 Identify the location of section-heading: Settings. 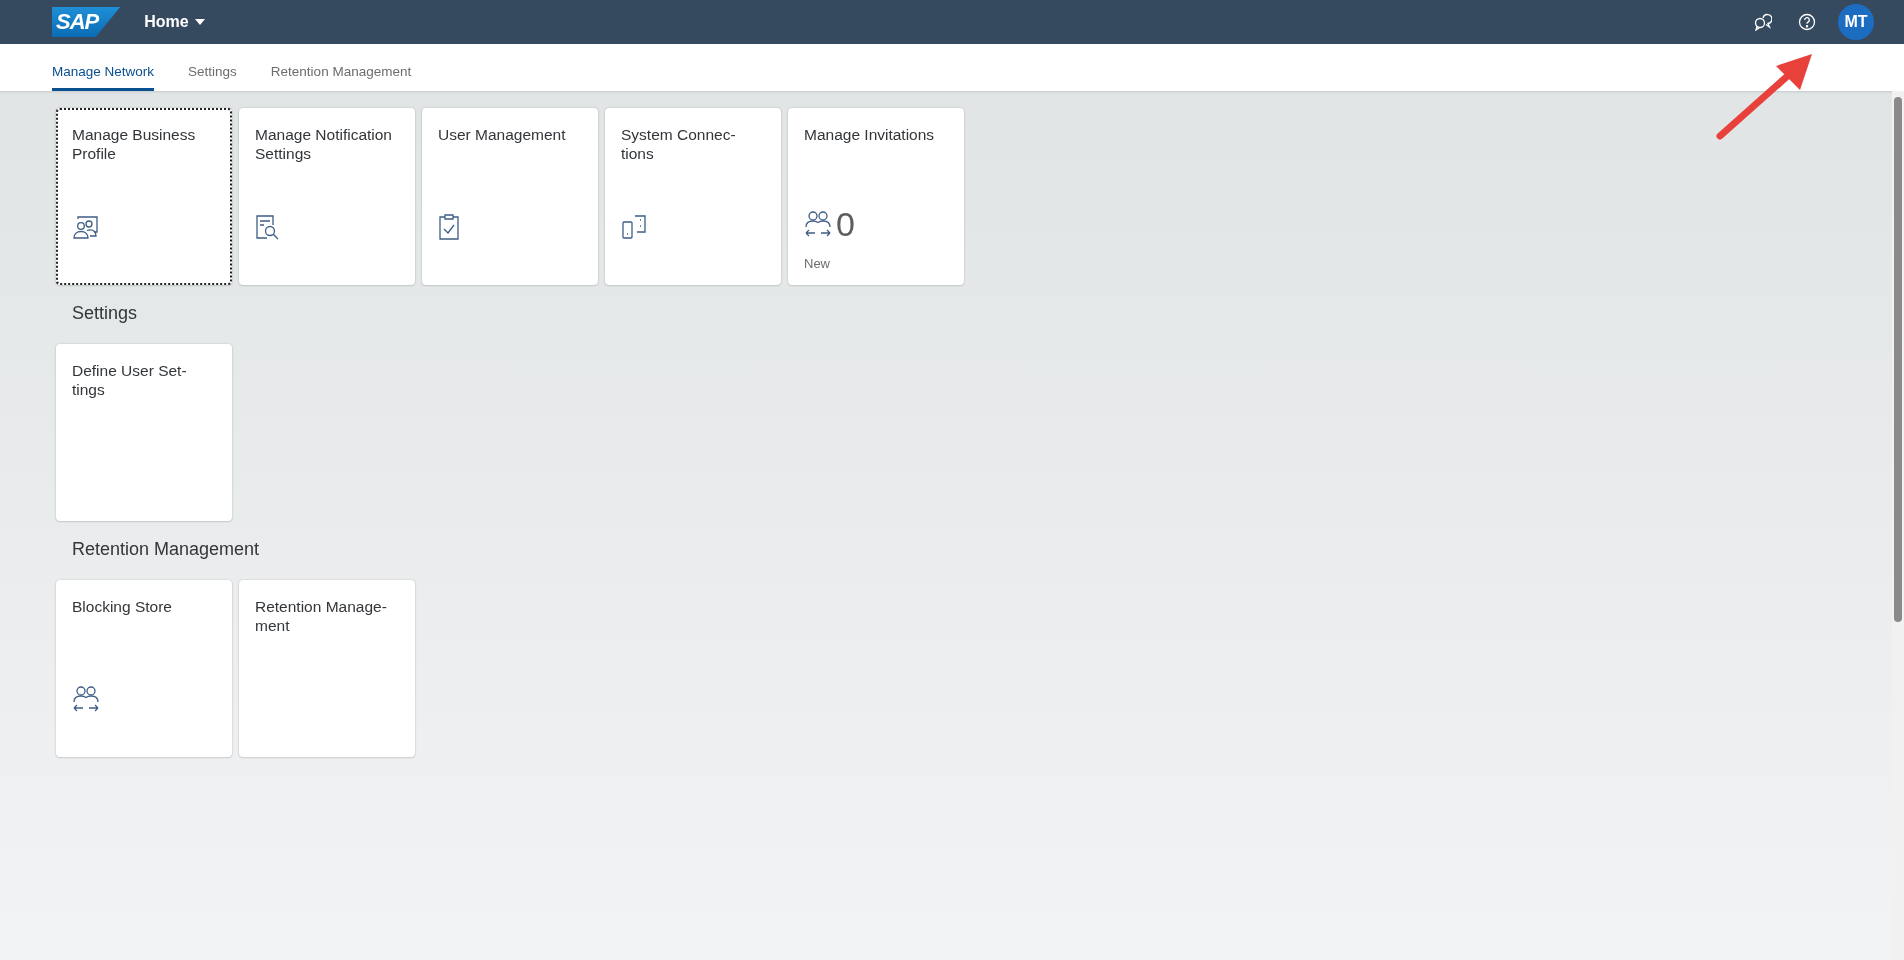
(105, 313).